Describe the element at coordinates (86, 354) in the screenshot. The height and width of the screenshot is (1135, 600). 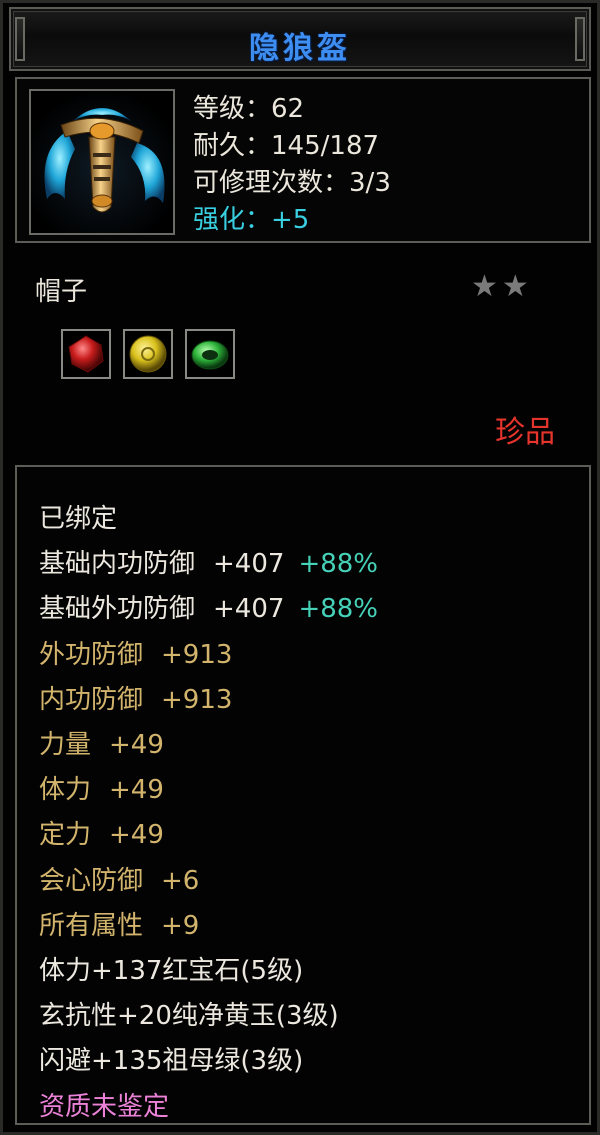
I see `ruby-gem-icon` at that location.